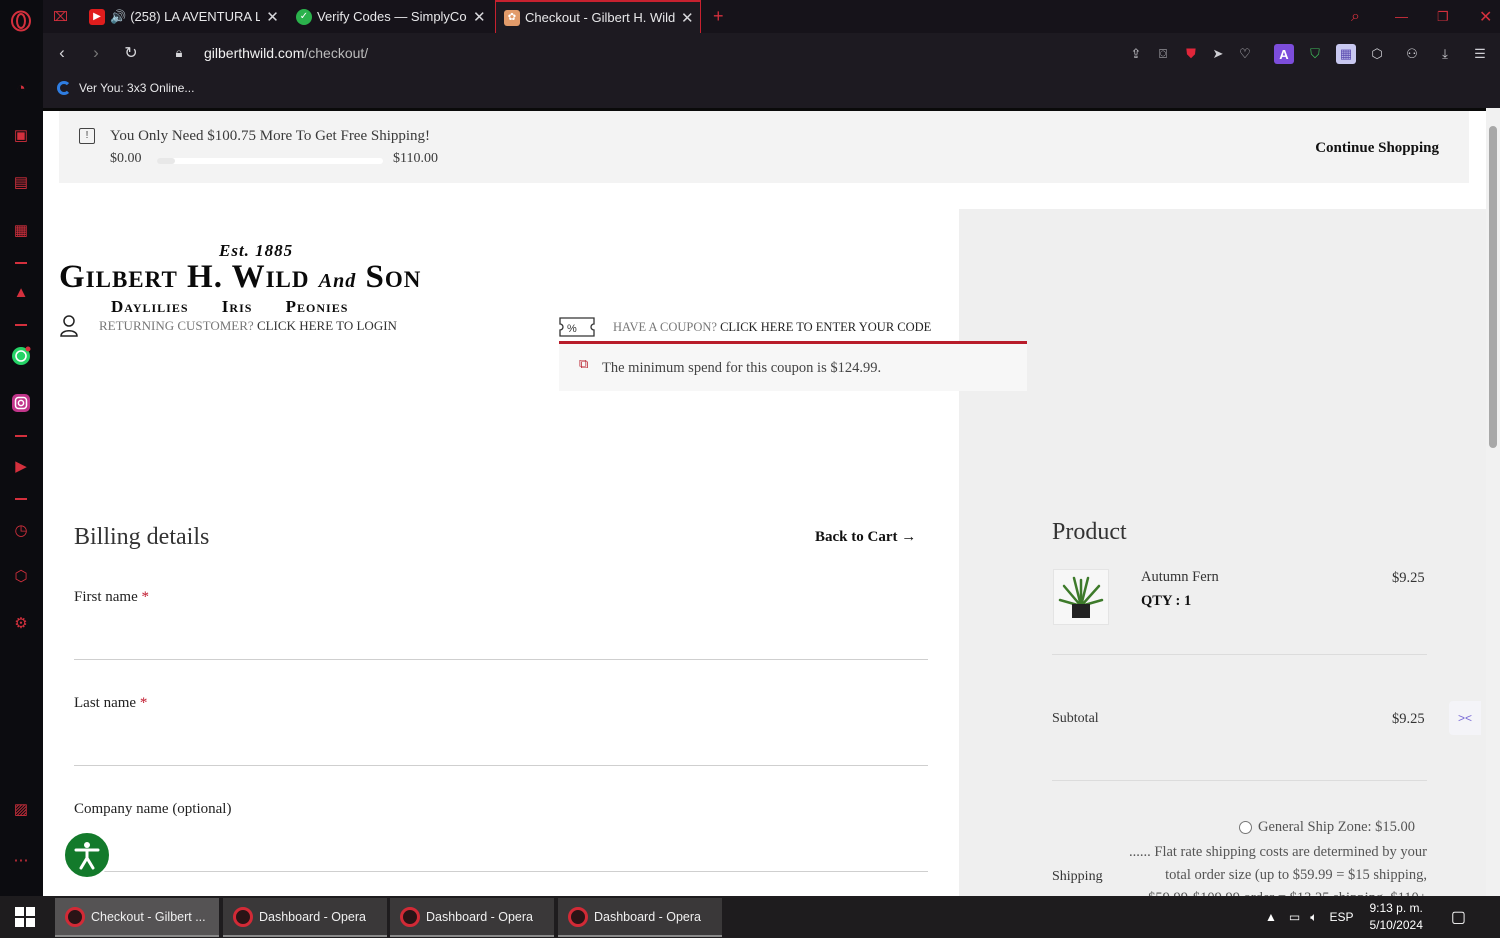  What do you see at coordinates (21, 88) in the screenshot?
I see `speed-dial-icon: ◔` at bounding box center [21, 88].